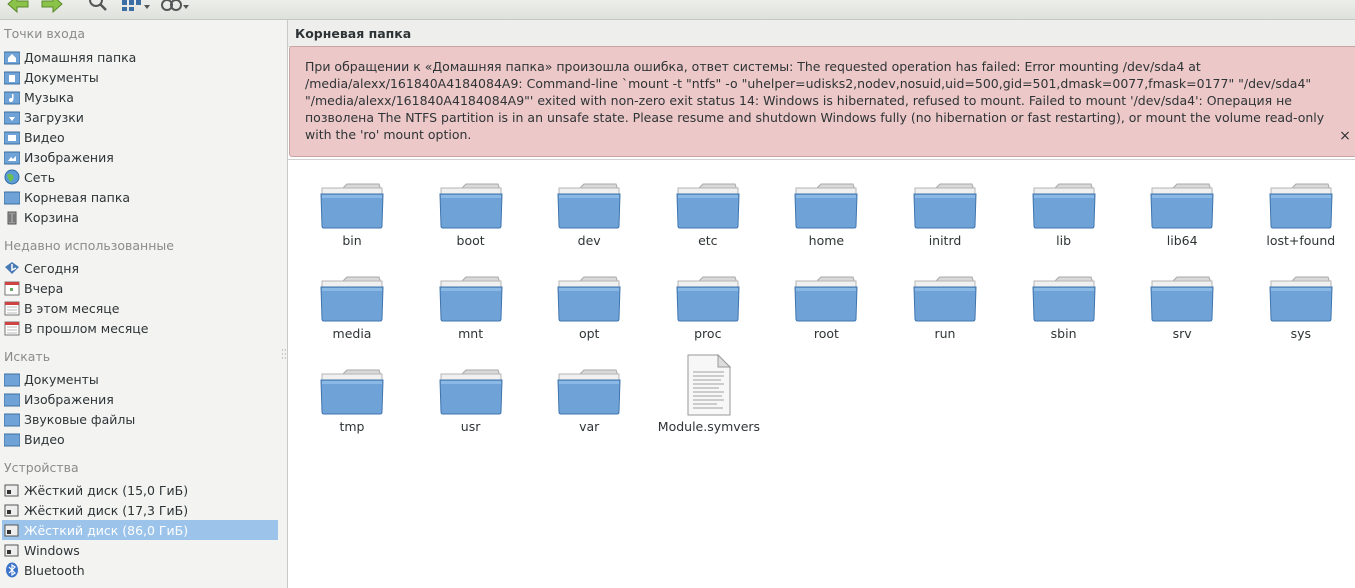 This screenshot has width=1355, height=588. Describe the element at coordinates (140, 57) in the screenshot. I see `sidebar-item-home: Домашняя папка` at that location.